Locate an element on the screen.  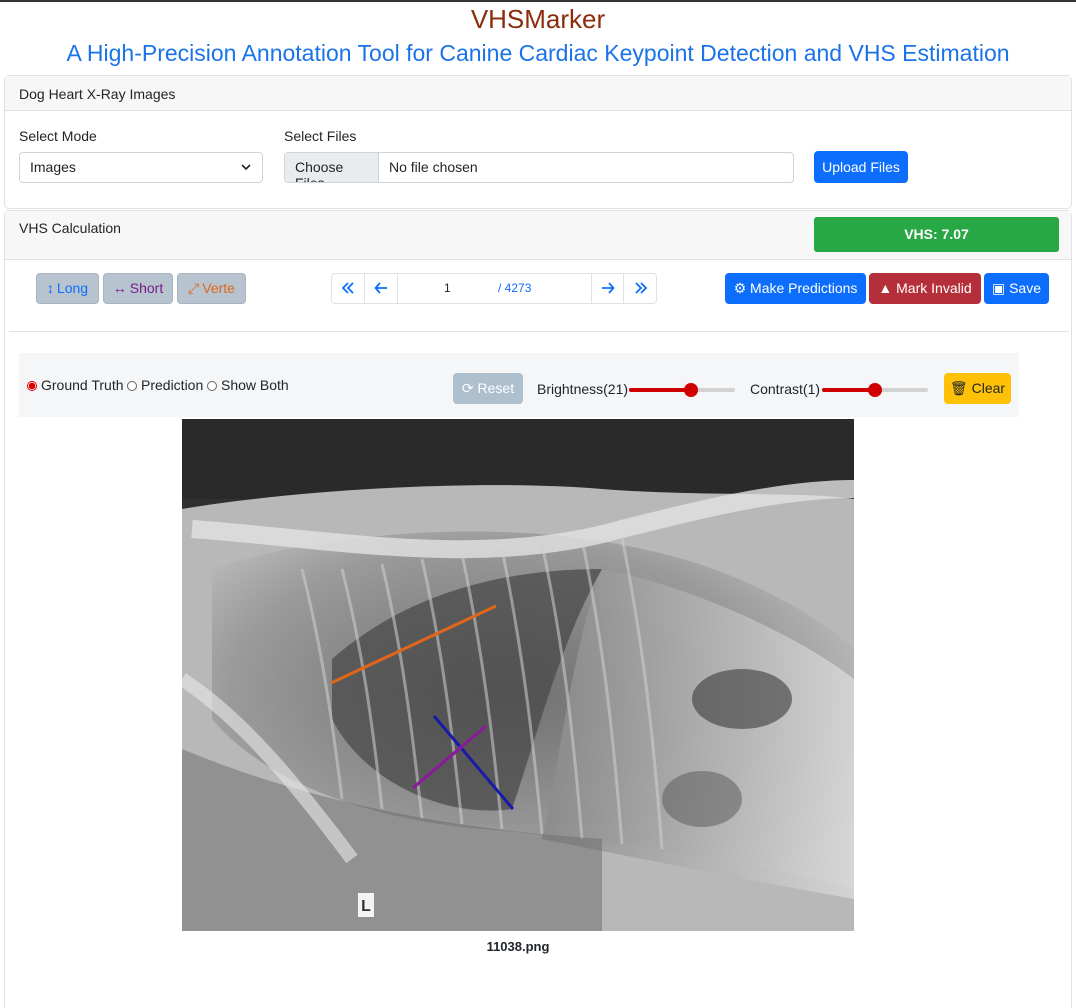
pagination: 1 / 4273 is located at coordinates (494, 288).